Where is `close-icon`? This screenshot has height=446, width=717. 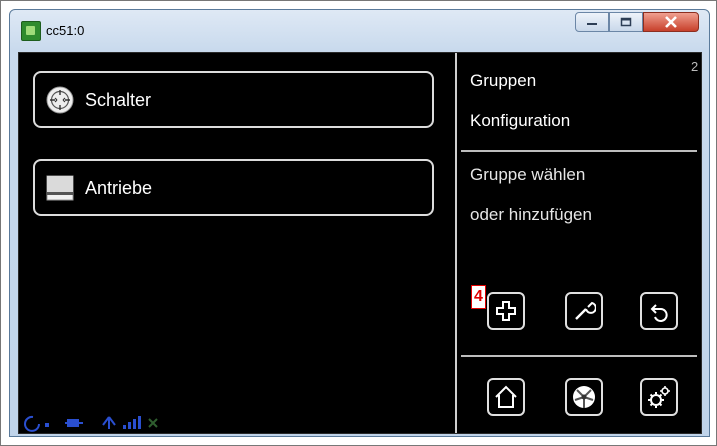
close-icon is located at coordinates (671, 22).